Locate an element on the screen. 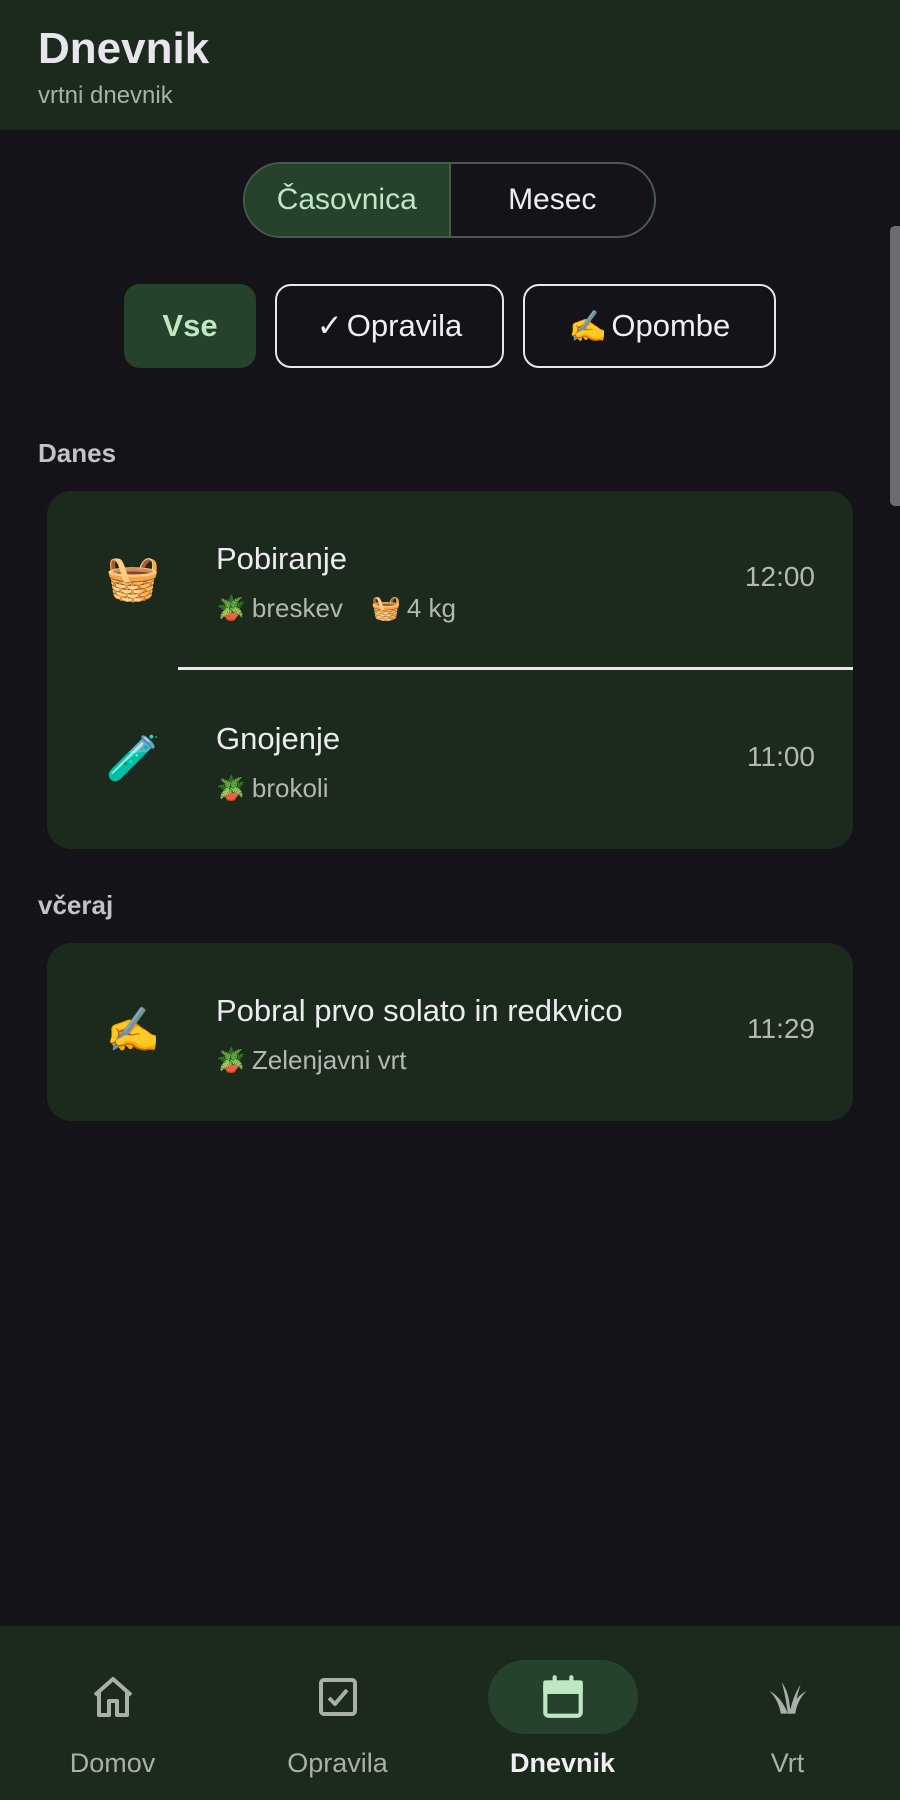 This screenshot has width=900, height=1800. journal-entry-fertilizing: 🧪 Gnojenje 🪴 brokoli 11:00 is located at coordinates (450, 760).